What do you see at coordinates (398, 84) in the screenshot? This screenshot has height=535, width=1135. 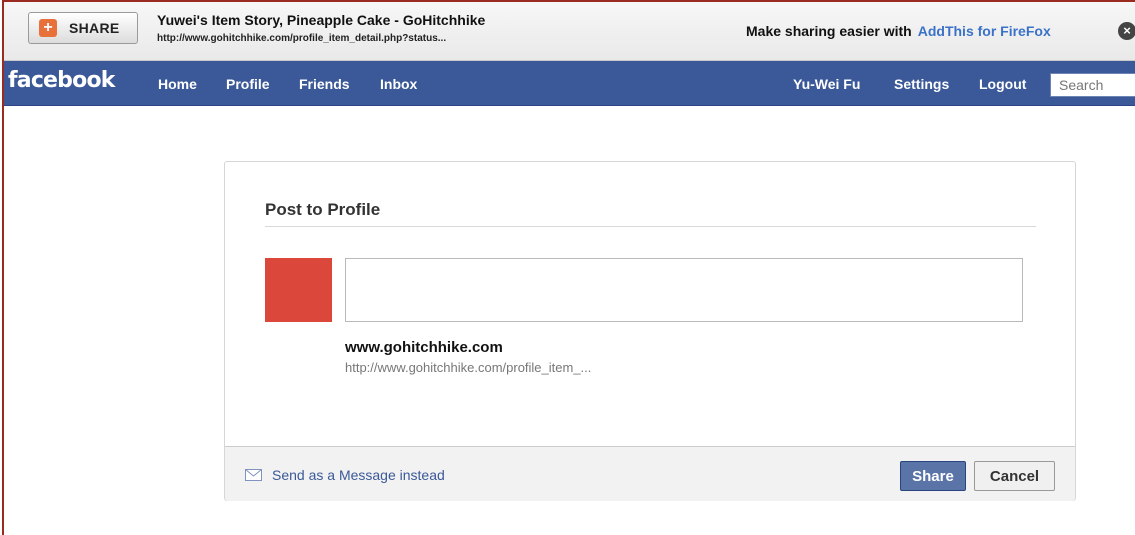 I see `nav-inbox: Inbox` at bounding box center [398, 84].